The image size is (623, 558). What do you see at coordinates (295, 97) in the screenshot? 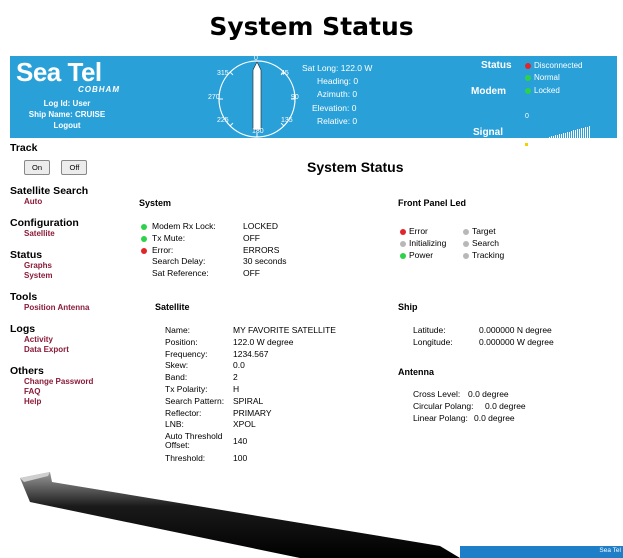
I see `compass-label-90: 90` at bounding box center [295, 97].